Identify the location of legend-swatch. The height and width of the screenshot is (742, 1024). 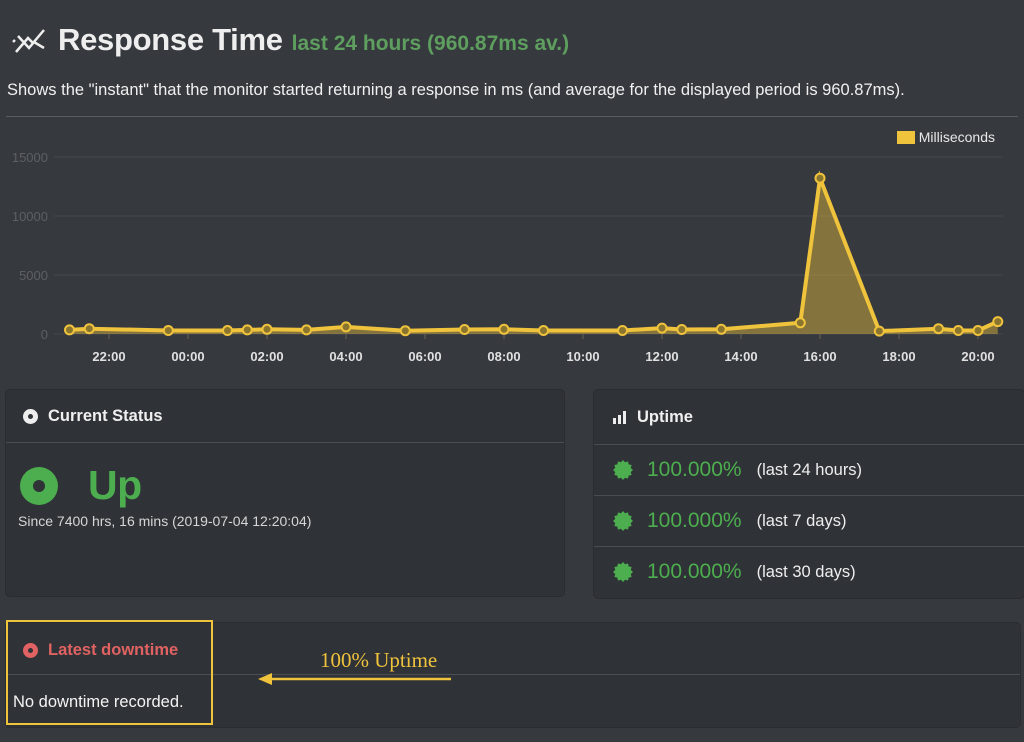
(905, 137).